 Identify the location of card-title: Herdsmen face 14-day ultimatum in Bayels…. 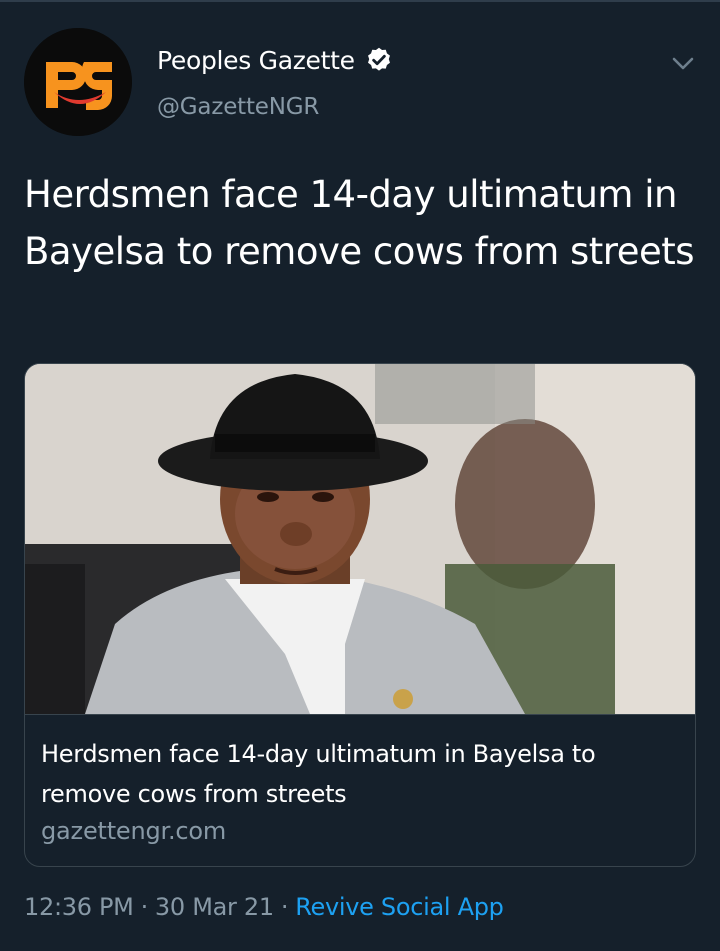
(356, 774).